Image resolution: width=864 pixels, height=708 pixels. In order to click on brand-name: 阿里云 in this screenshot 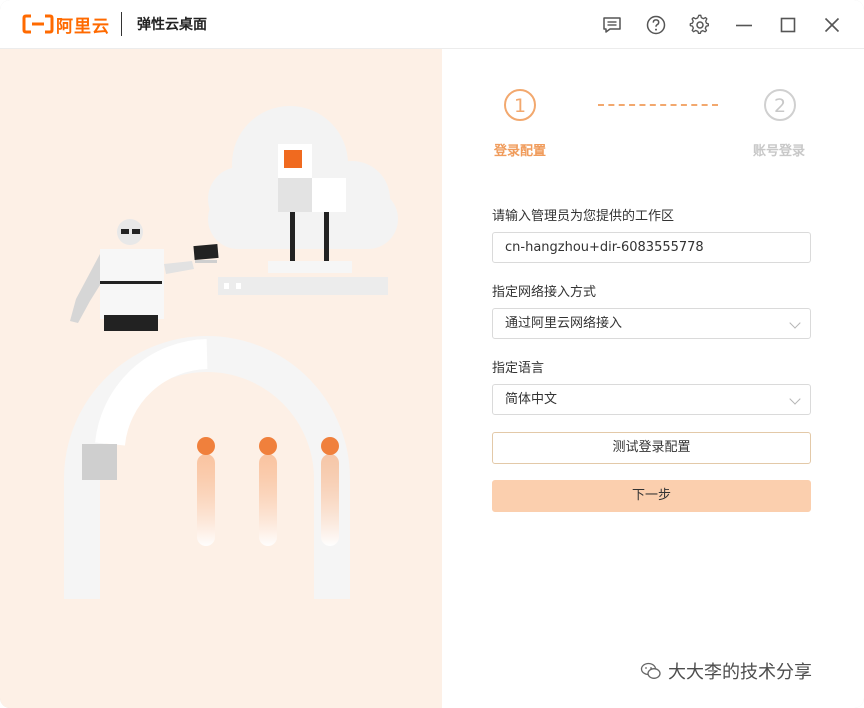, I will do `click(83, 26)`.